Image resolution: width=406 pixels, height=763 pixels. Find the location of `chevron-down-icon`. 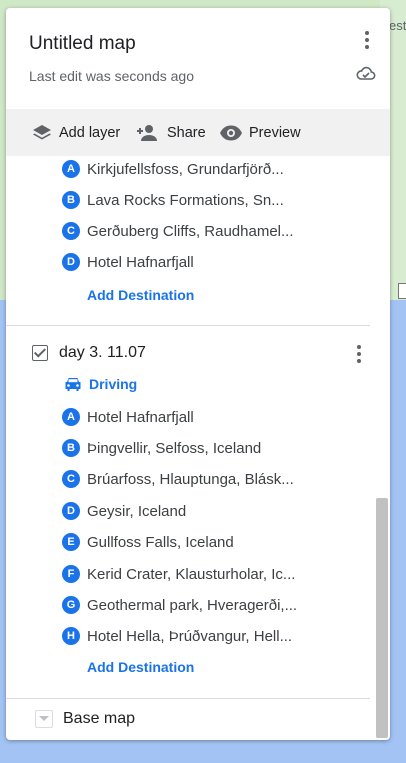

chevron-down-icon is located at coordinates (44, 719).